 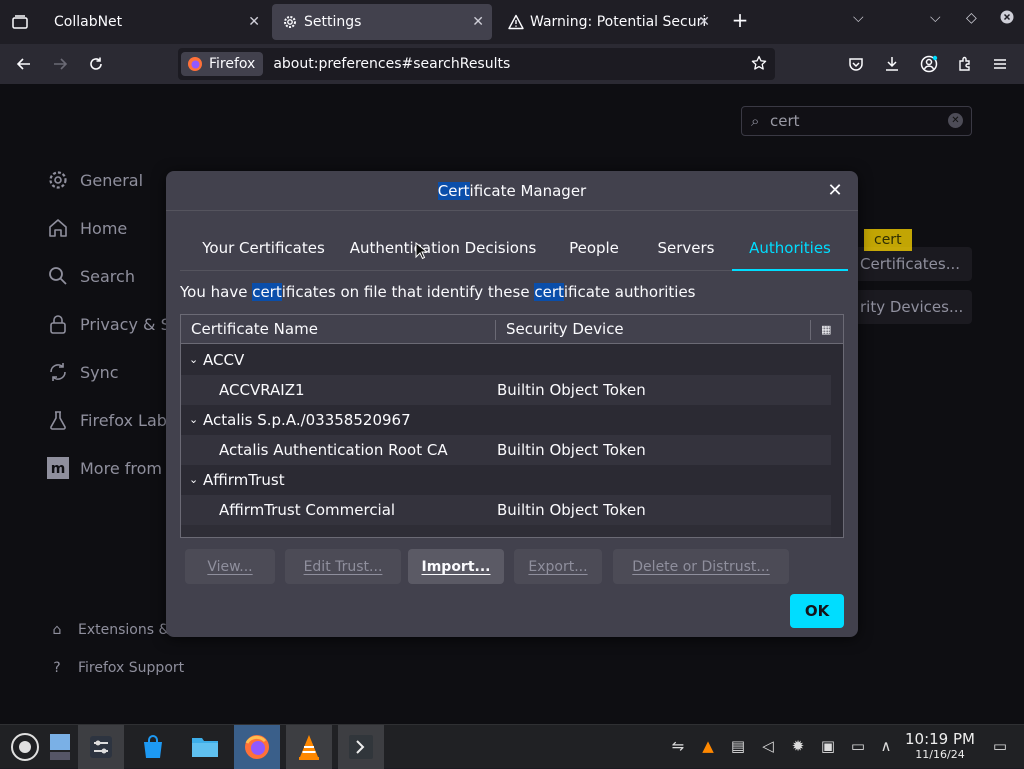 What do you see at coordinates (116, 668) in the screenshot?
I see `footer-firefox-support: ? Firefox Support` at bounding box center [116, 668].